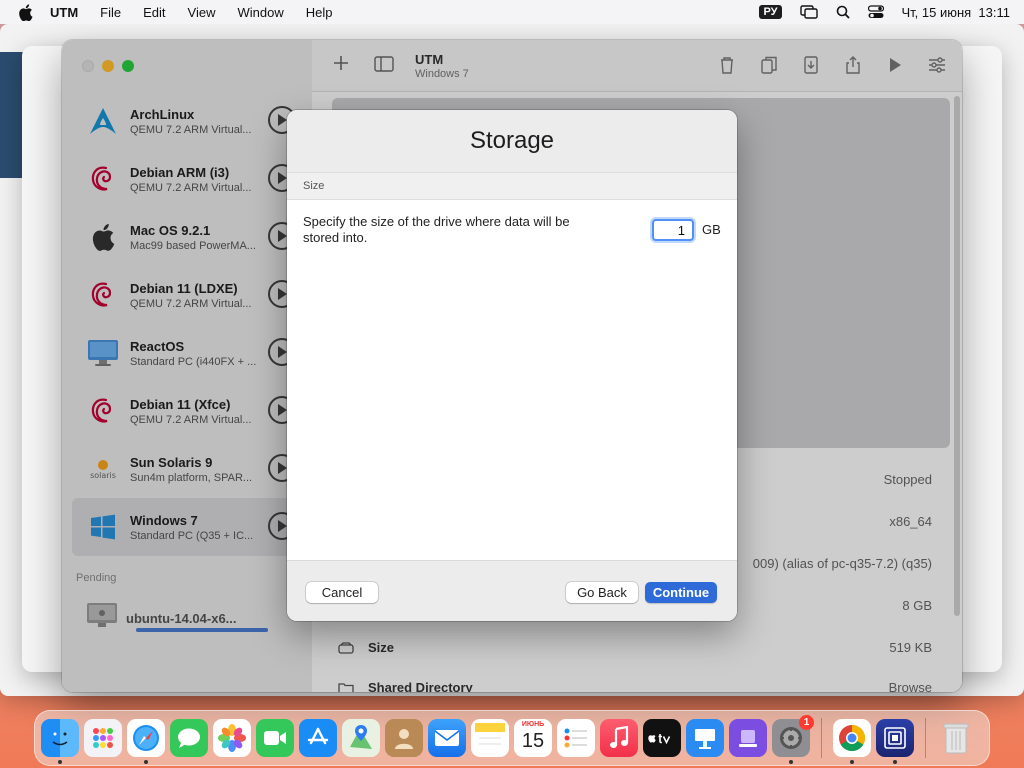 This screenshot has width=1024, height=768. What do you see at coordinates (512, 738) in the screenshot?
I see `dock: ИЮНЬ 15 1` at bounding box center [512, 738].